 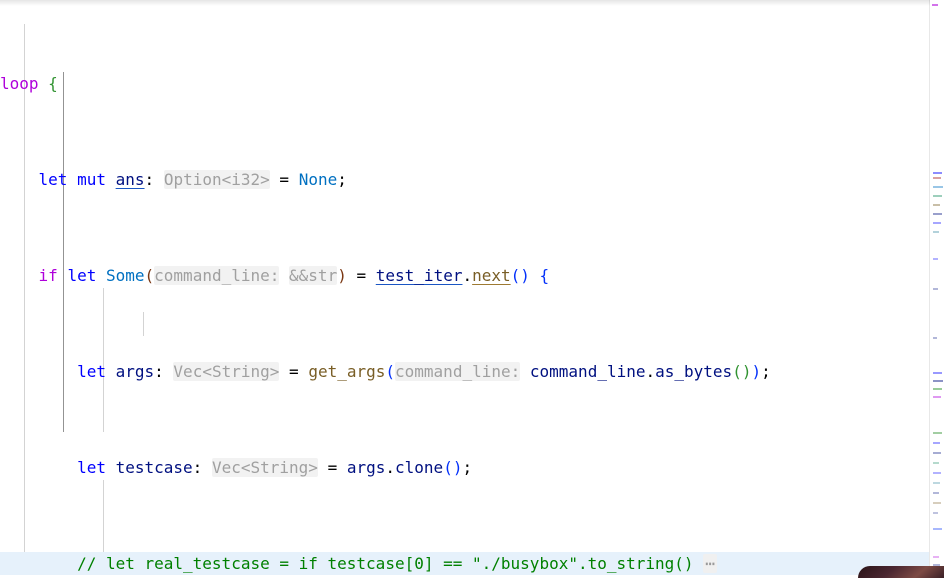 What do you see at coordinates (587, 371) in the screenshot?
I see `token-variable: command_line` at bounding box center [587, 371].